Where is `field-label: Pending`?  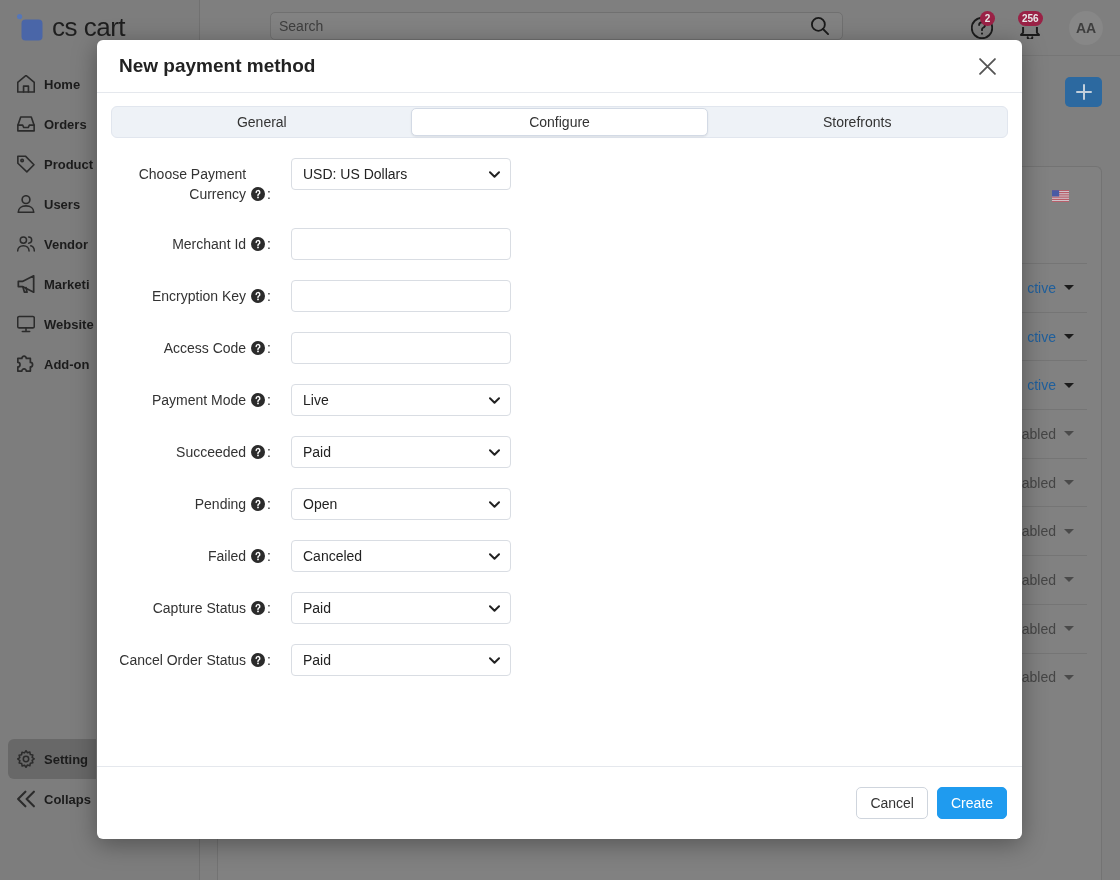 field-label: Pending is located at coordinates (220, 504).